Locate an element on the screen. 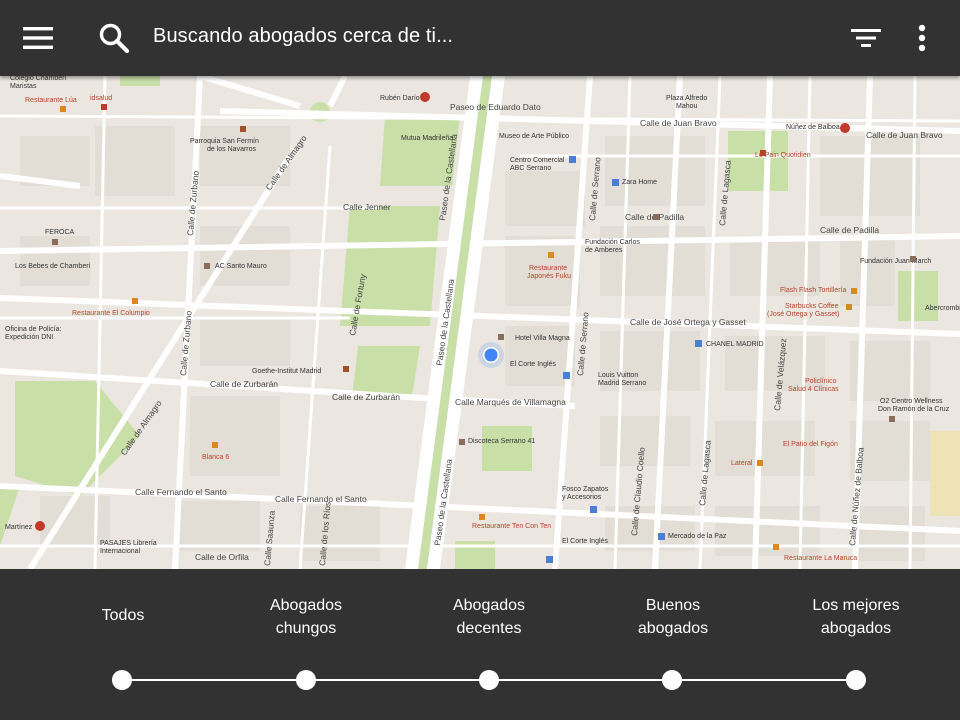 This screenshot has width=960, height=720. svg-text: y Accesorios is located at coordinates (582, 497).